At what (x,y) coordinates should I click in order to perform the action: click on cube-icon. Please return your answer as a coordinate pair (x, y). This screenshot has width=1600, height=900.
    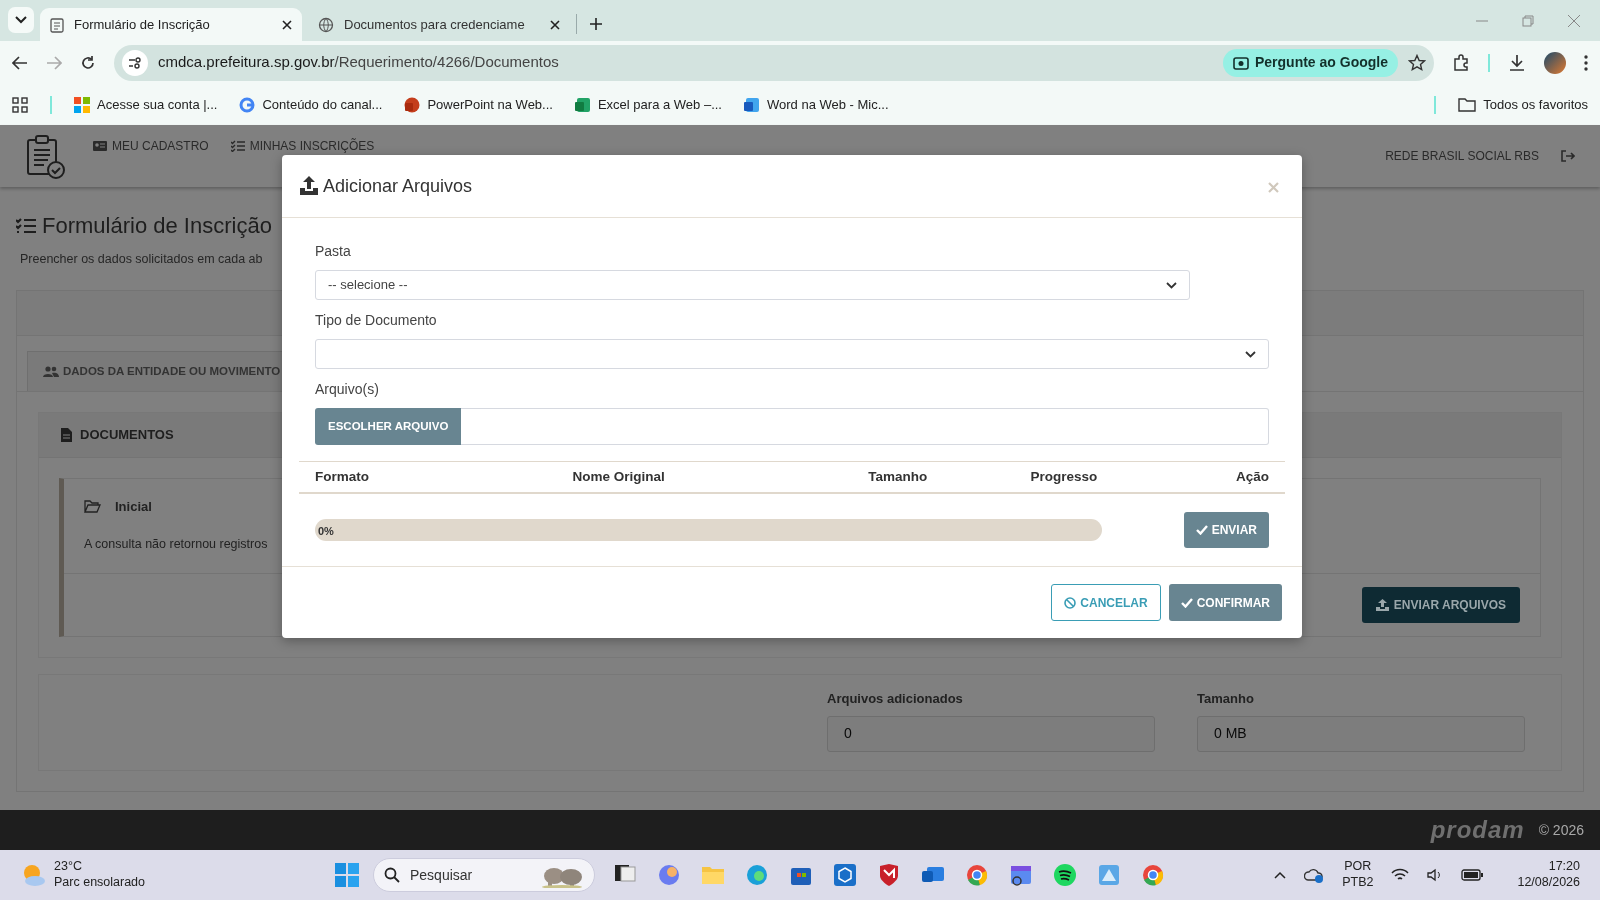
    Looking at the image, I should click on (845, 875).